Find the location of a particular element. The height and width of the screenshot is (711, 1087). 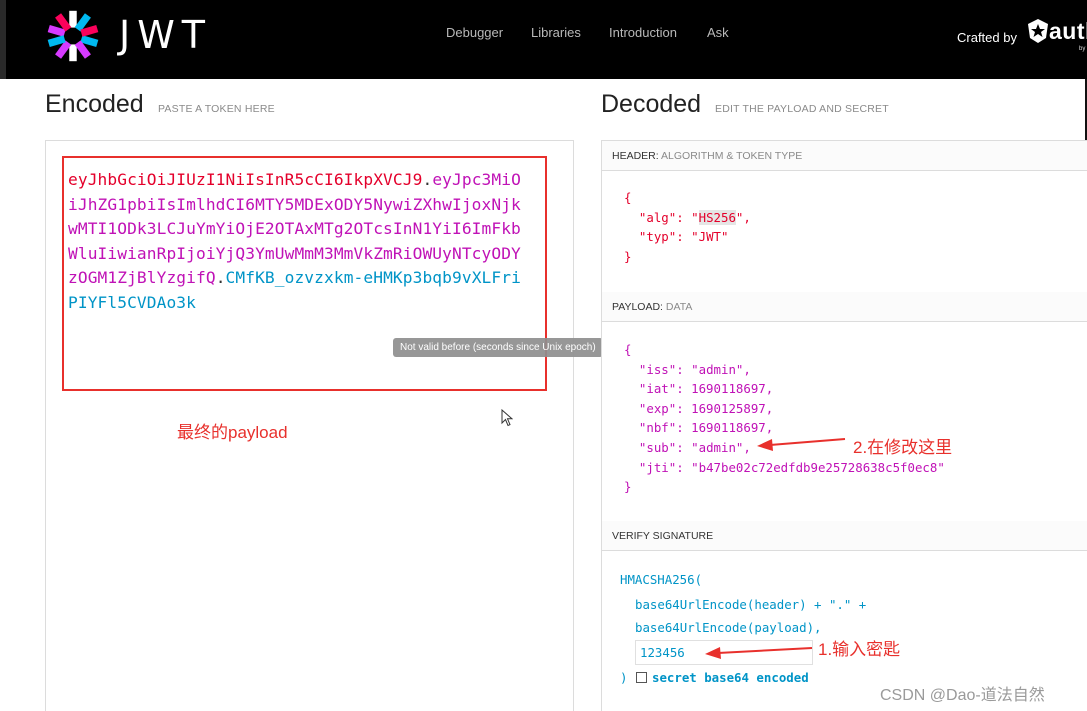

auth0-wordmark: auth is located at coordinates (1068, 31).